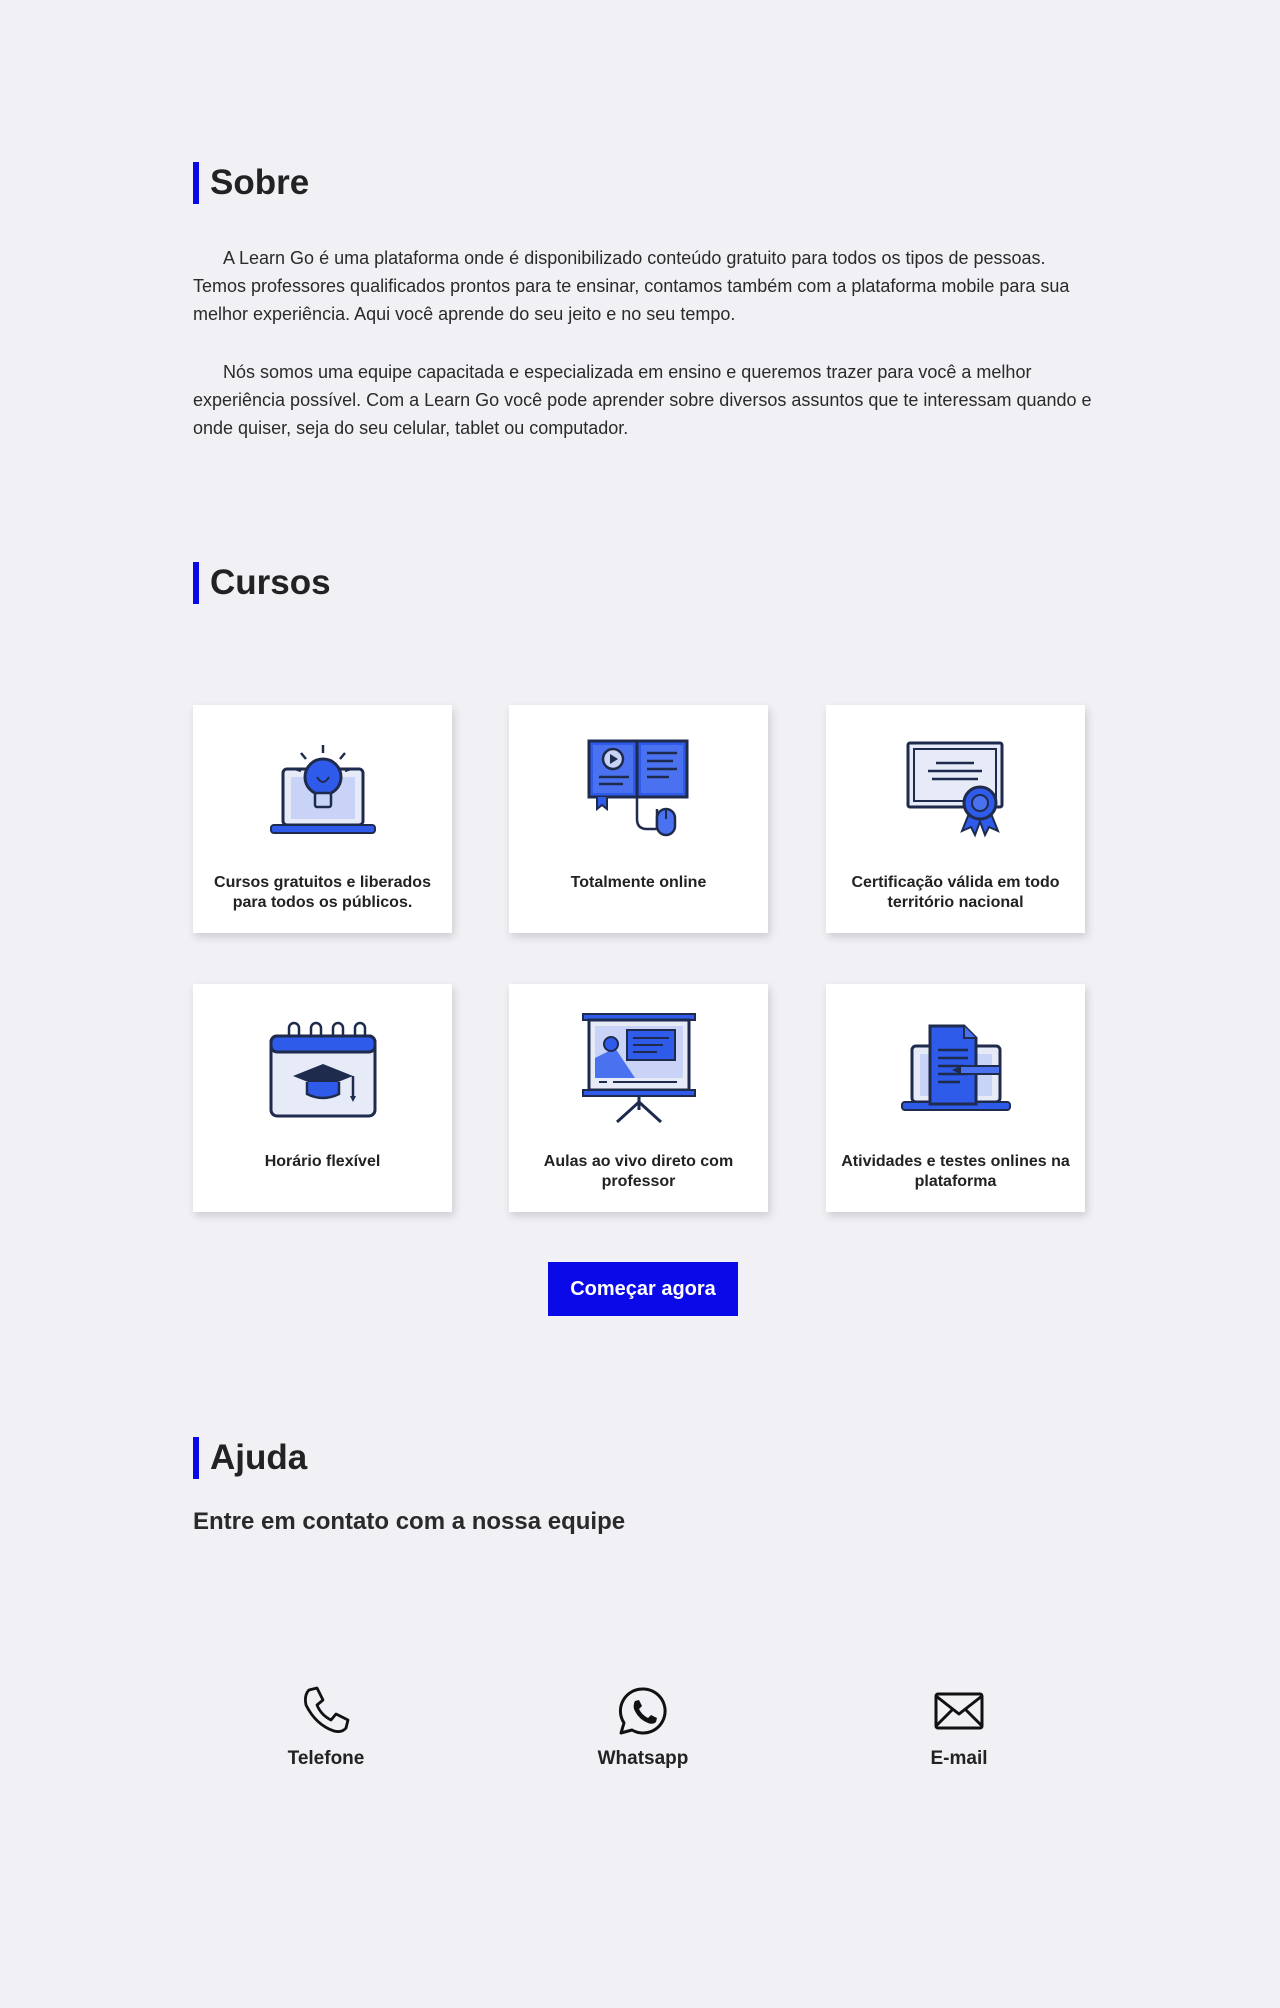 This screenshot has height=2008, width=1280. Describe the element at coordinates (638, 1171) in the screenshot. I see `course-card-label: Aulas ao vivo direto com professor` at that location.